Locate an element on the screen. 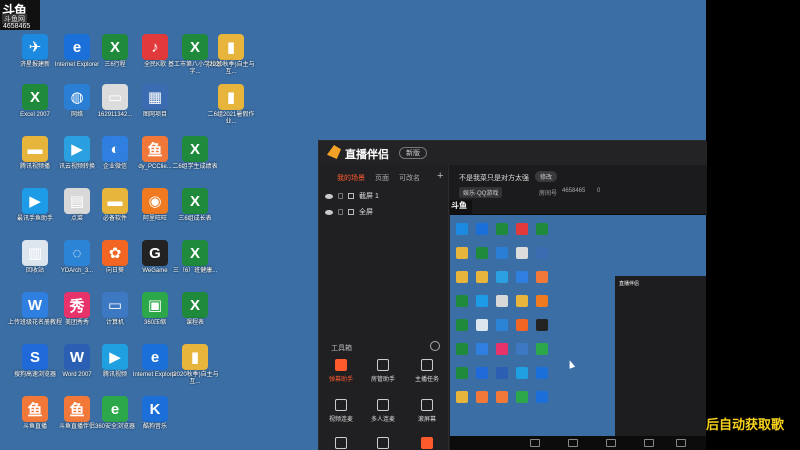 The width and height of the screenshot is (800, 450). desktop-icon: K 酷狗音乐 is located at coordinates (155, 413).